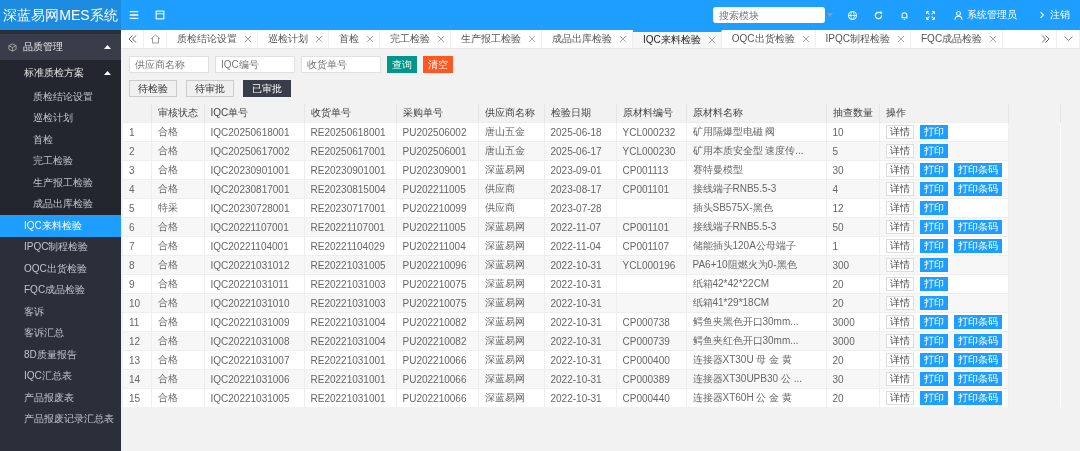  I want to click on refresh-icon, so click(878, 15).